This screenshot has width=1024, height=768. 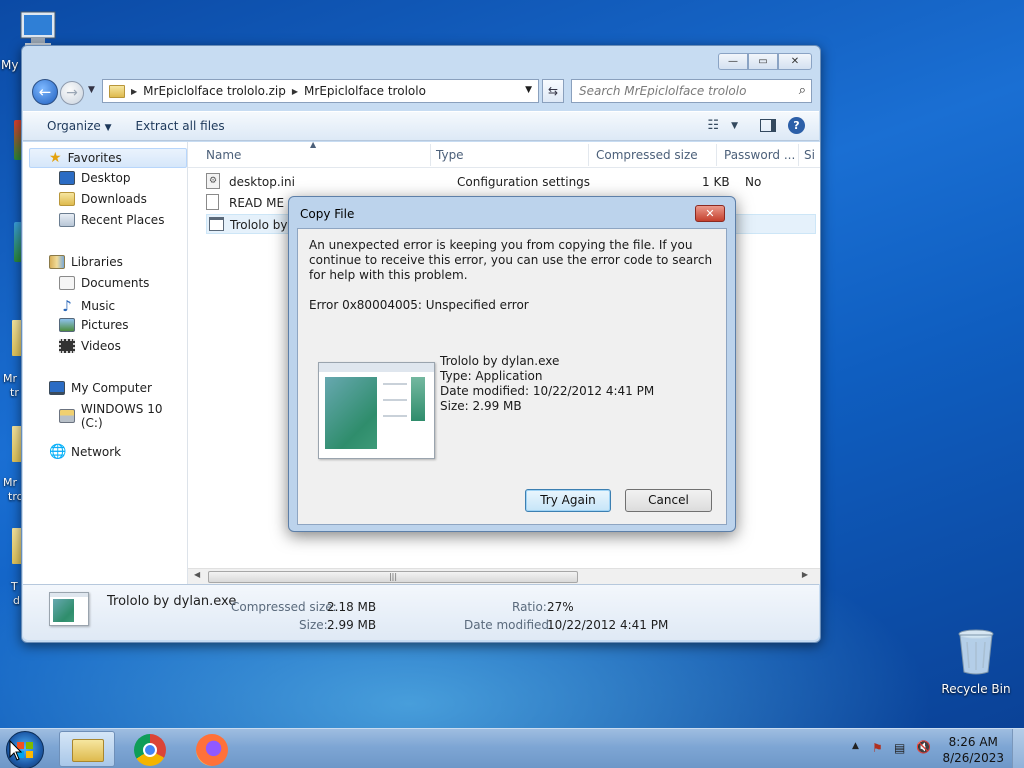 What do you see at coordinates (284, 607) in the screenshot?
I see `details-compressed-label: Compressed size:` at bounding box center [284, 607].